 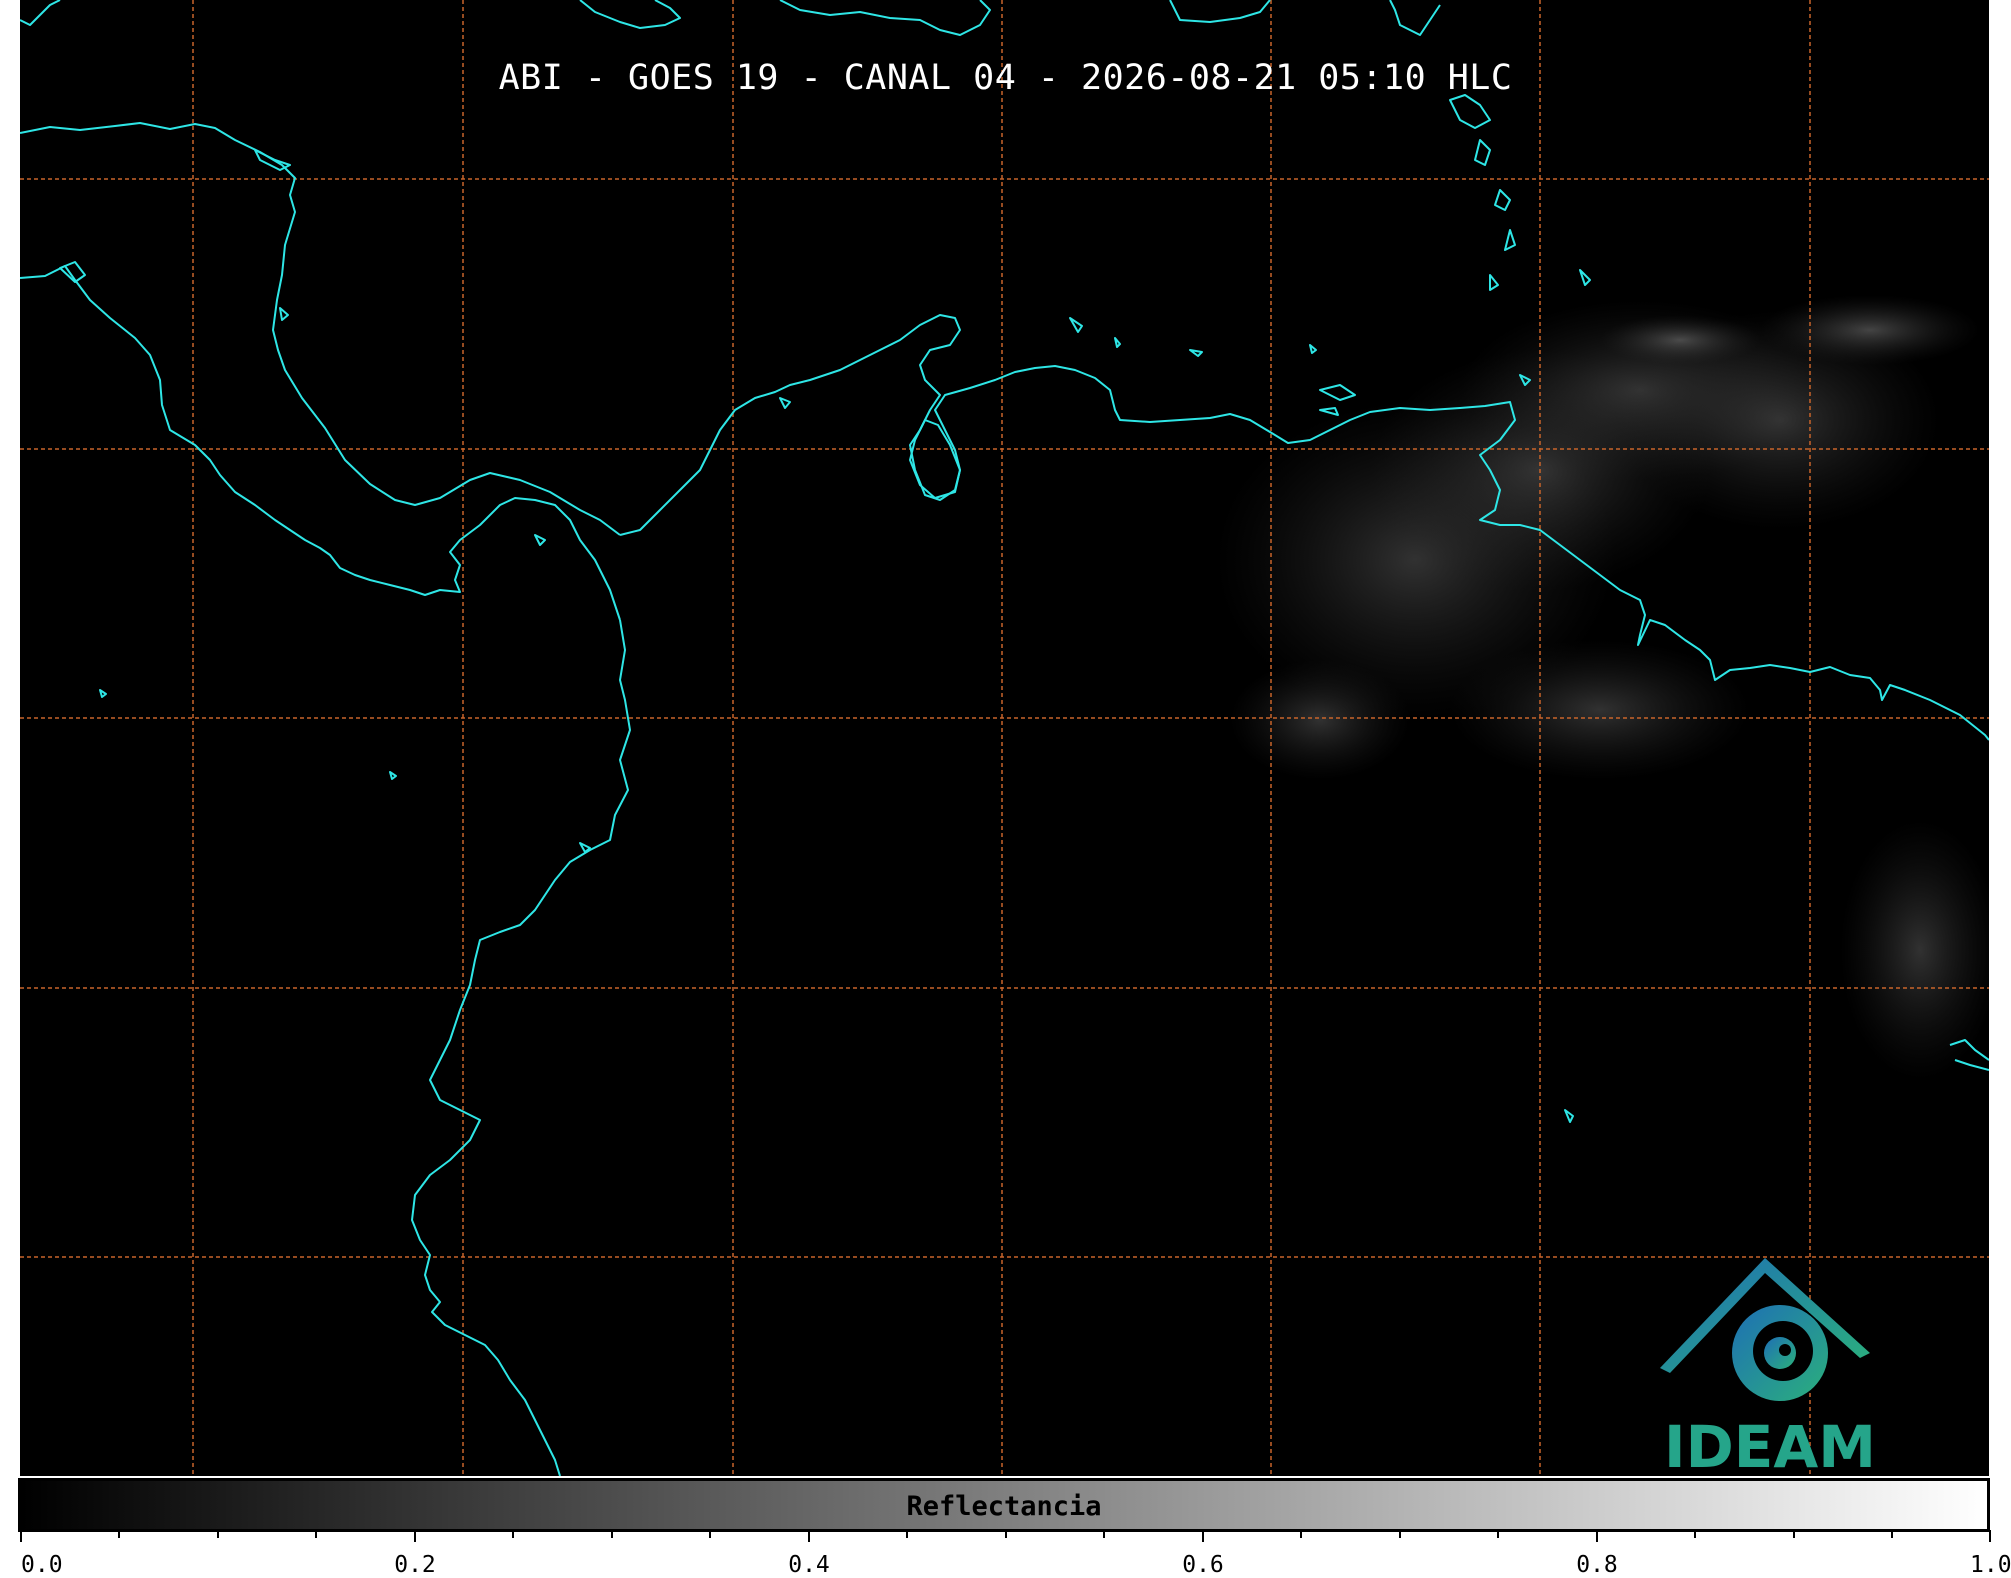 I want to click on colorbar-tick-label: 1.0, so click(x=1990, y=1565).